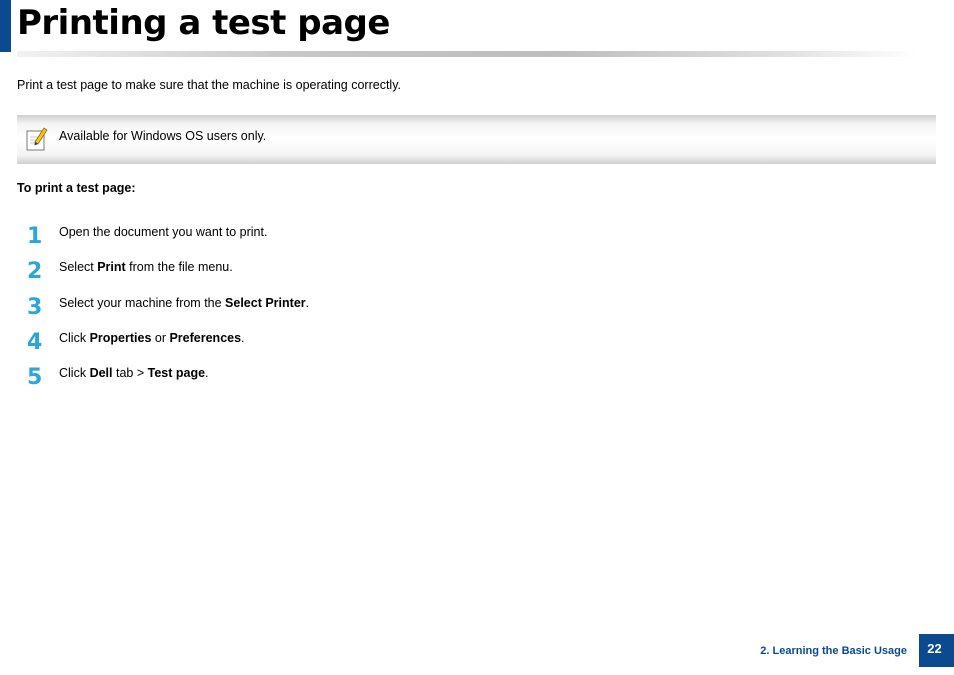  I want to click on step-text: Click Properties or Preferences., so click(152, 338).